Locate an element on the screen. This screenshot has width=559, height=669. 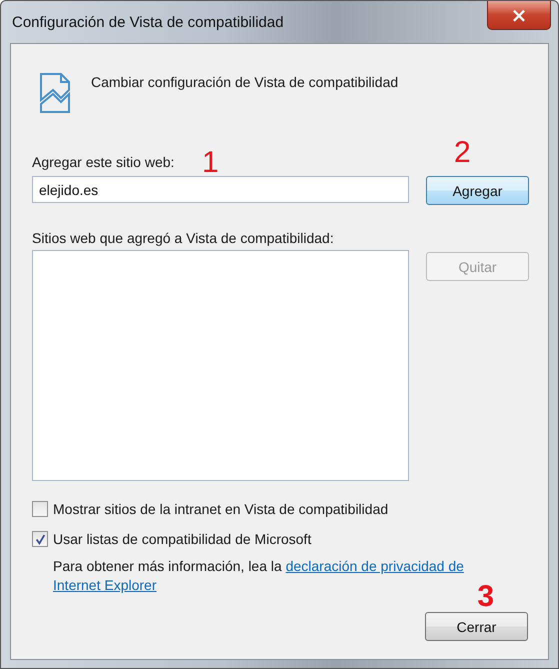
info-text: Para obtener más información, lea la is located at coordinates (168, 566).